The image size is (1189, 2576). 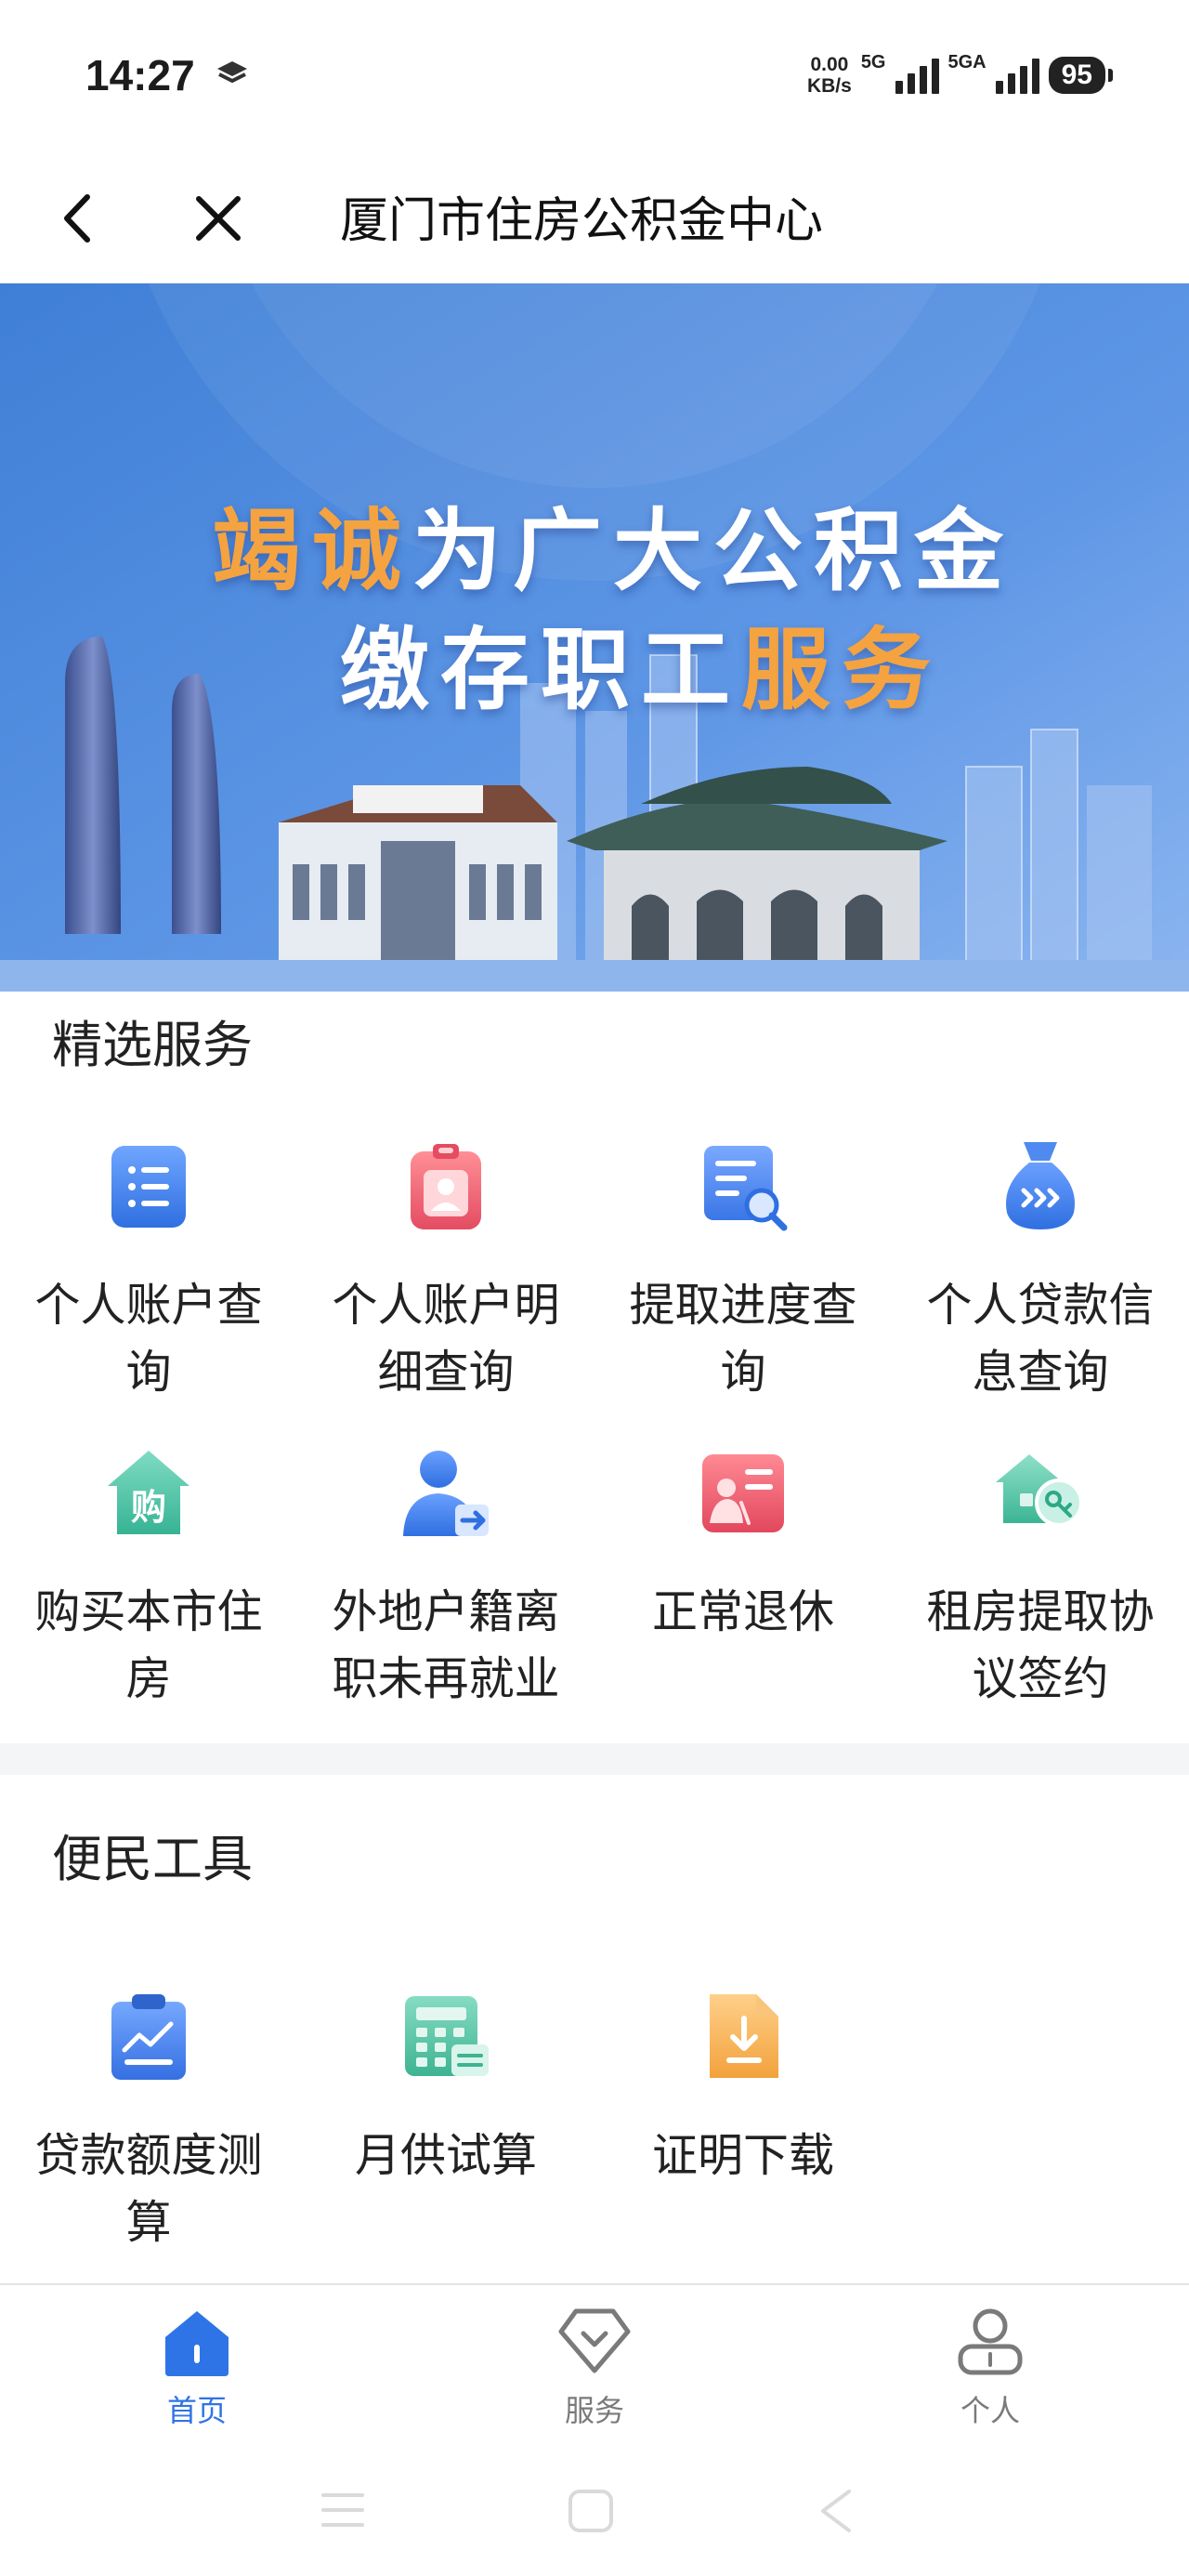 I want to click on house-buy-icon: 购, so click(x=148, y=1492).